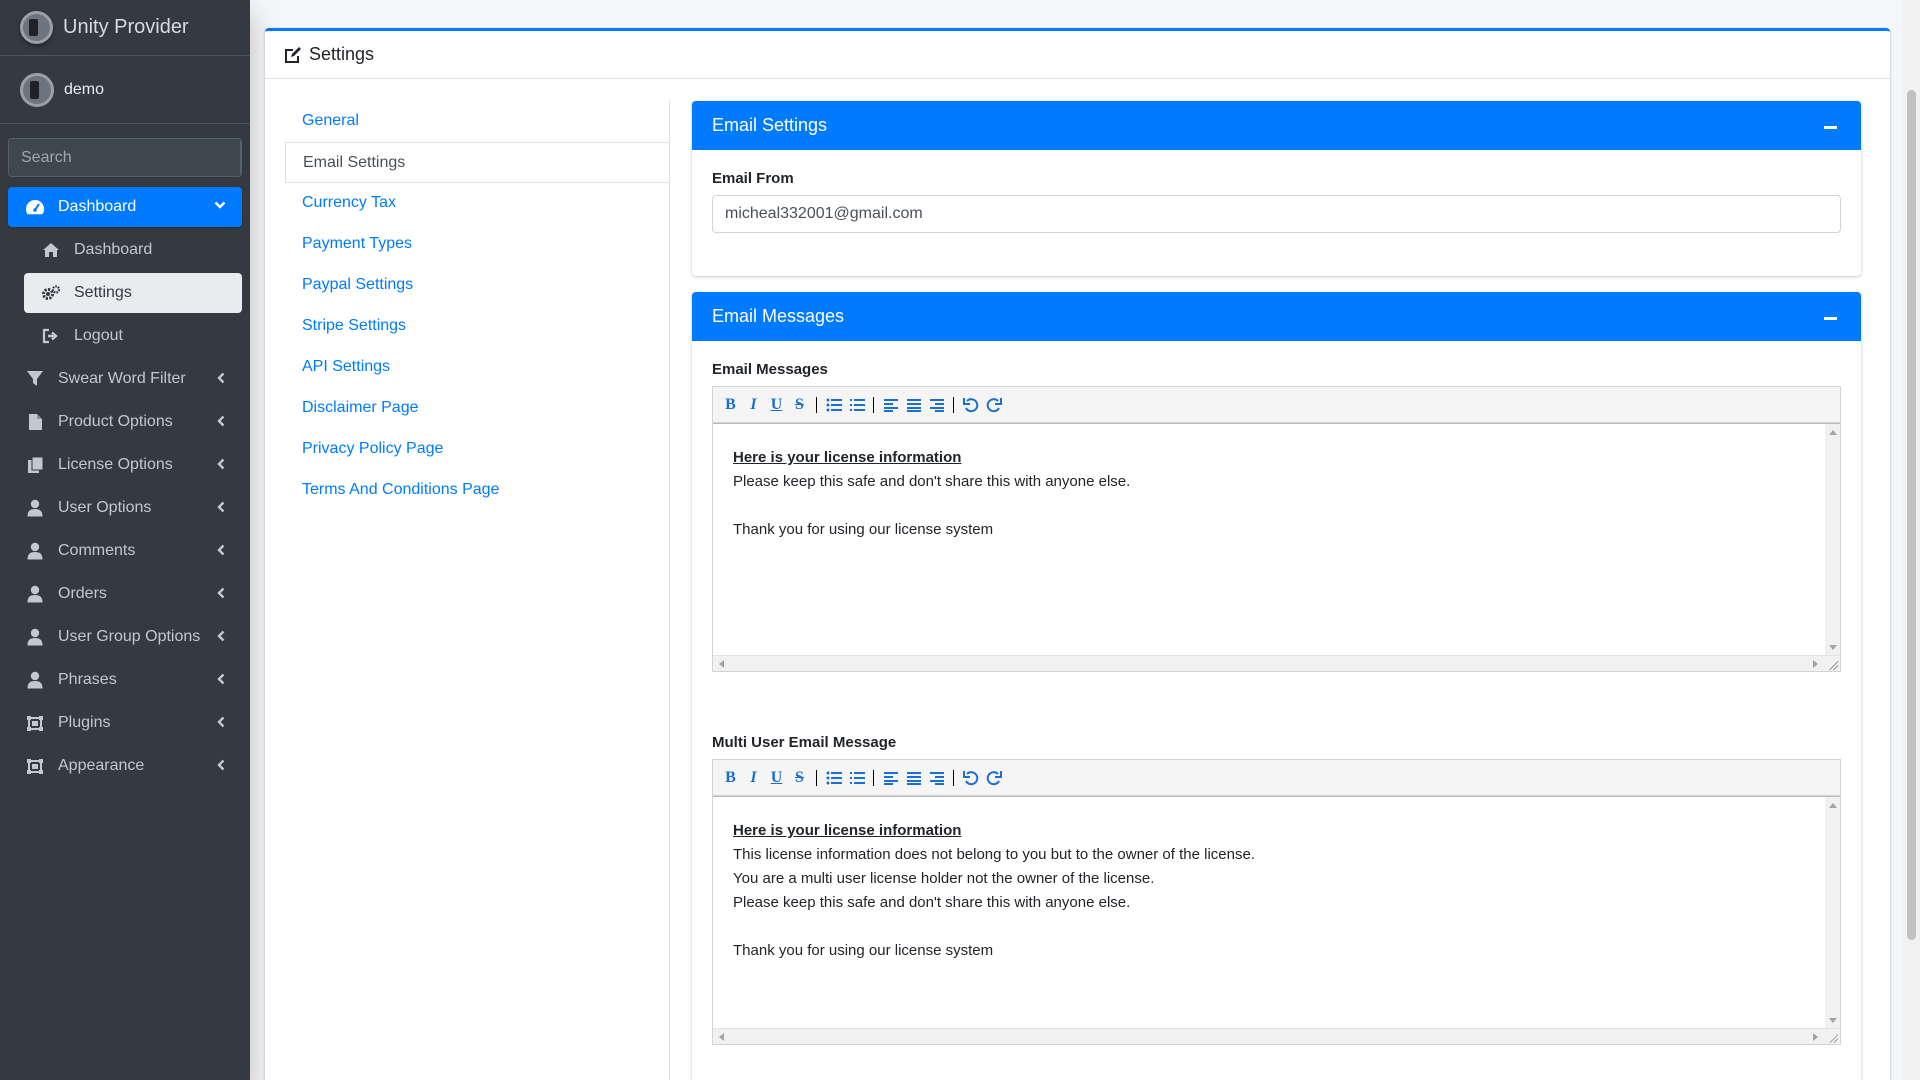 The width and height of the screenshot is (1920, 1080). What do you see at coordinates (1276, 316) in the screenshot?
I see `email-messages-header: Email Messages` at bounding box center [1276, 316].